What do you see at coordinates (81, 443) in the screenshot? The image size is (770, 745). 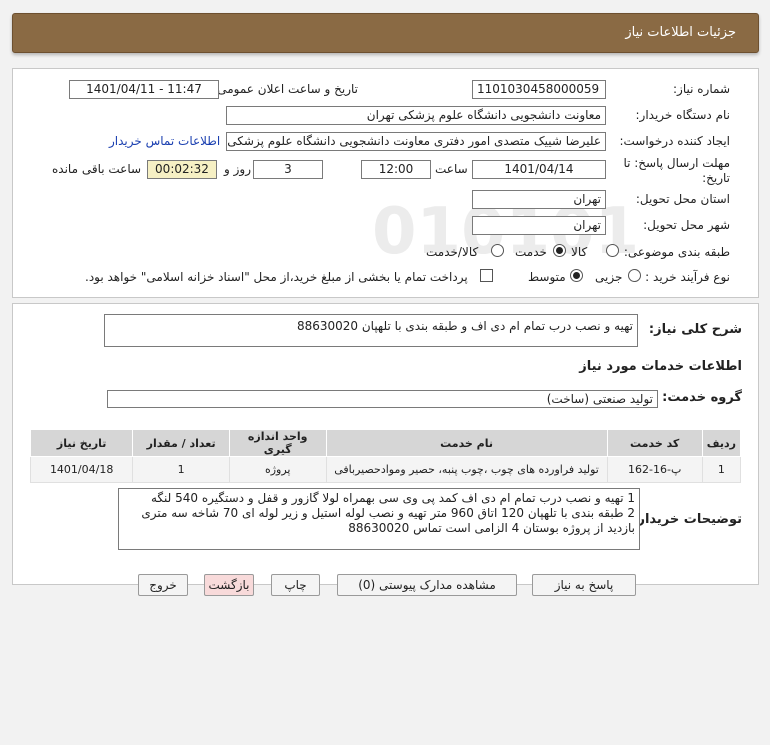 I see `col-date-header: تاریخ نیاز` at bounding box center [81, 443].